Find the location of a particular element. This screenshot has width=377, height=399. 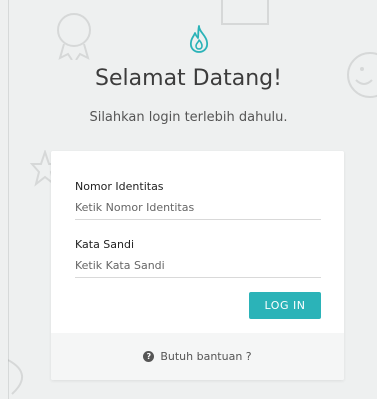

help-text: Butuh bantuan ? is located at coordinates (206, 356).